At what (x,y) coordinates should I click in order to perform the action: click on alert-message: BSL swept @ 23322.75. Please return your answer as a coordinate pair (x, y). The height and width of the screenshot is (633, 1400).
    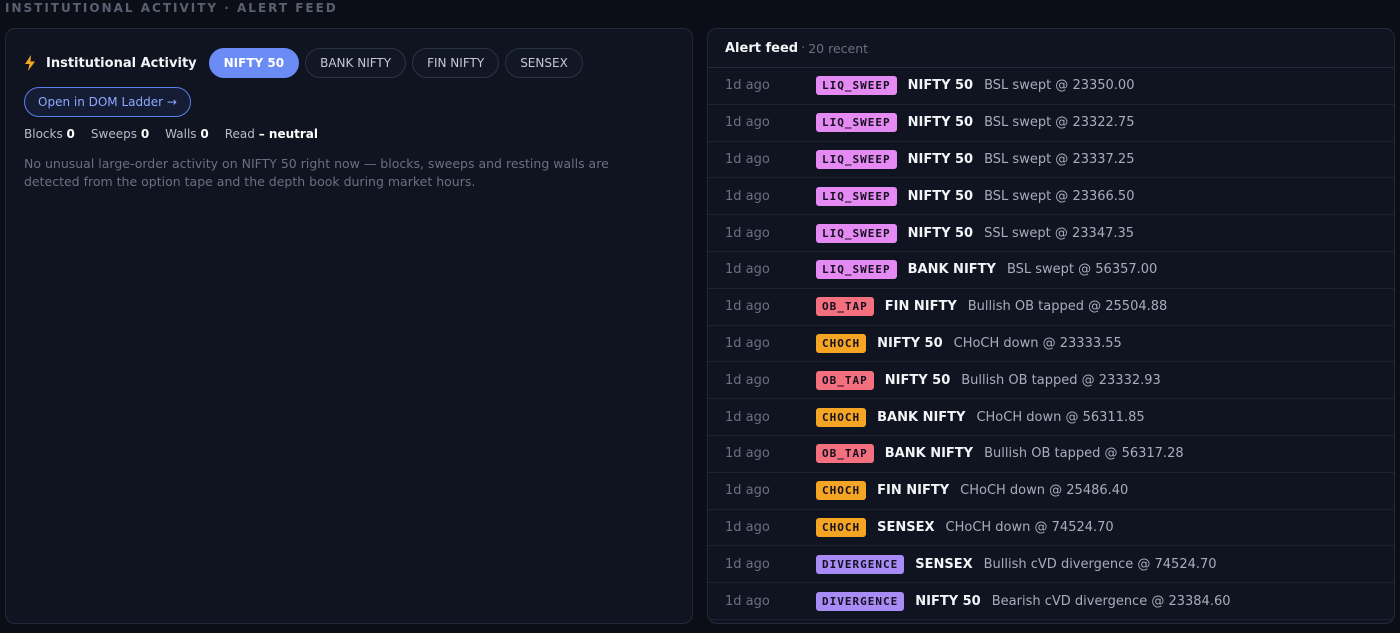
    Looking at the image, I should click on (1059, 123).